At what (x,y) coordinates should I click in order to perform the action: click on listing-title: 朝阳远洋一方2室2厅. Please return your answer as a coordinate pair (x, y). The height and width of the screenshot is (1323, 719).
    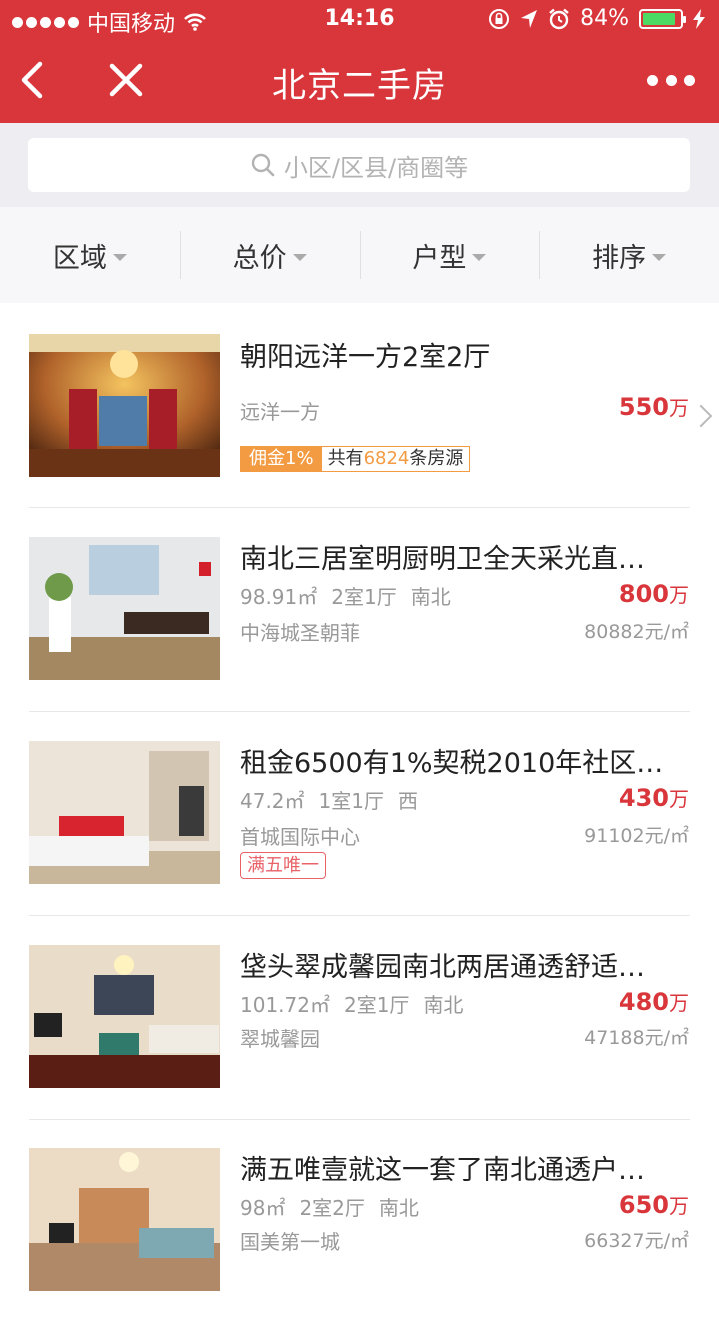
    Looking at the image, I should click on (365, 357).